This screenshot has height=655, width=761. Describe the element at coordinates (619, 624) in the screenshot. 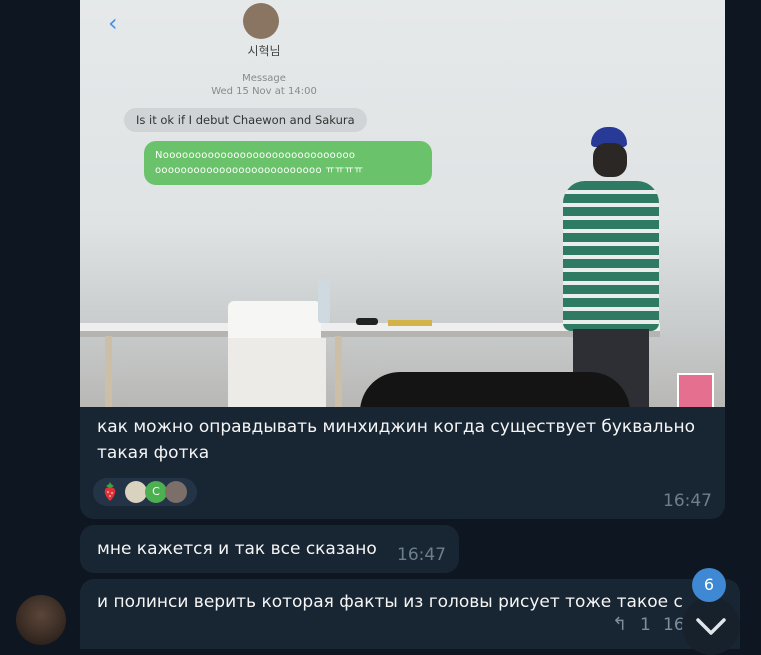

I see `reply-icon: ↰` at that location.